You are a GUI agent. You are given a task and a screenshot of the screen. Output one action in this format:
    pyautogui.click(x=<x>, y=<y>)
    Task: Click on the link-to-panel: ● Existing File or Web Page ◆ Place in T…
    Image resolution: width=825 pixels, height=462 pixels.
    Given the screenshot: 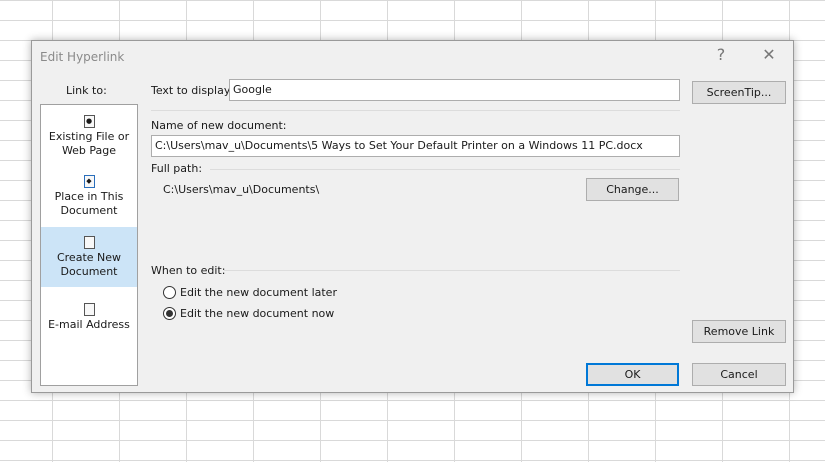 What is the action you would take?
    pyautogui.click(x=89, y=245)
    